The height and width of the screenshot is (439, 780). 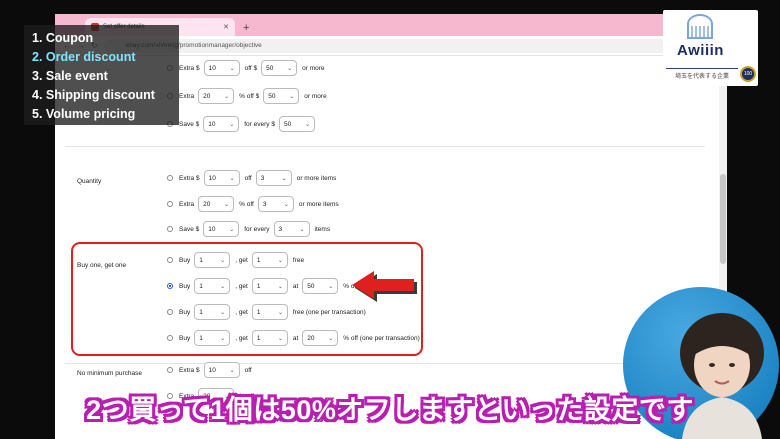 I want to click on option-extra-percent-off-spend: Extra 20 ⌄ % off $ 50 ⌄ or more, so click(x=249, y=96).